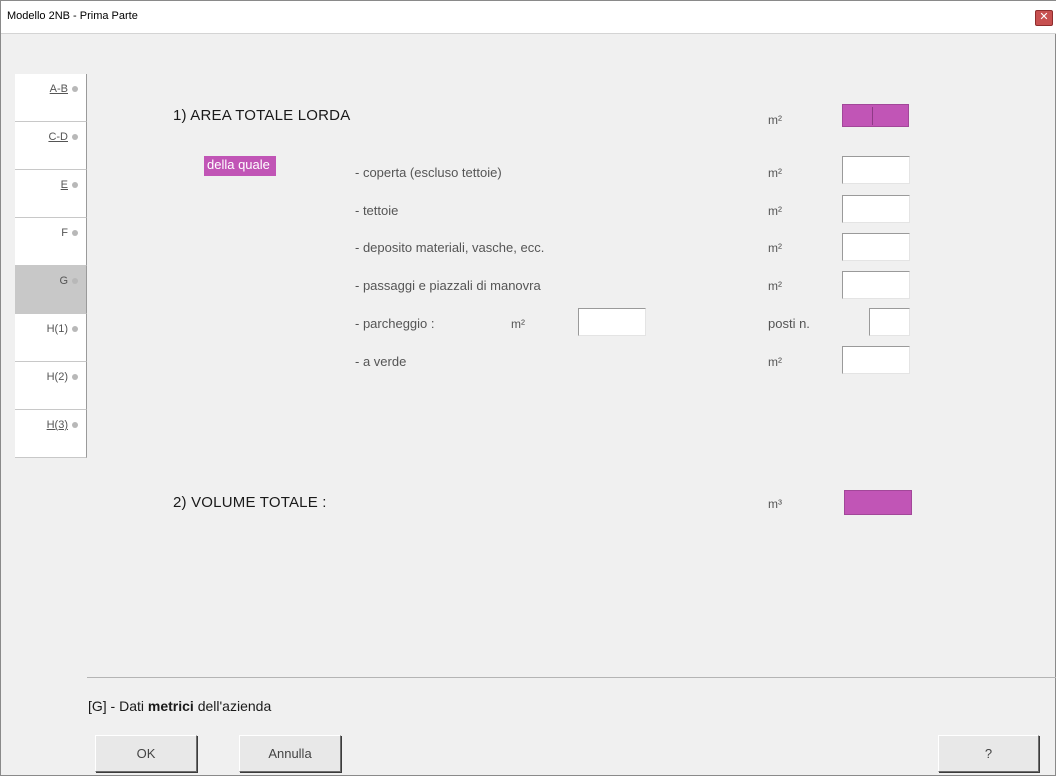 The height and width of the screenshot is (776, 1056). Describe the element at coordinates (872, 116) in the screenshot. I see `field-divider` at that location.